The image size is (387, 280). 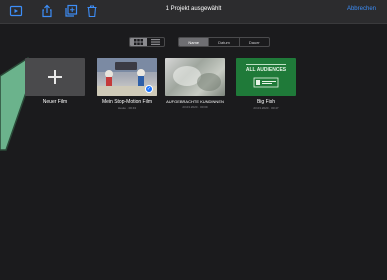 What do you see at coordinates (127, 108) in the screenshot?
I see `project-meta: Heute · 00:43` at bounding box center [127, 108].